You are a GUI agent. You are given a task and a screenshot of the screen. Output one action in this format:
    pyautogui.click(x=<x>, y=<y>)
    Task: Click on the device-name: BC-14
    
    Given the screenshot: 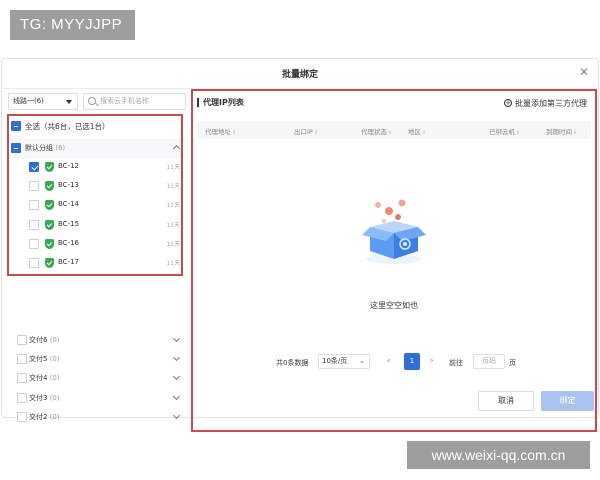 What is the action you would take?
    pyautogui.click(x=68, y=204)
    